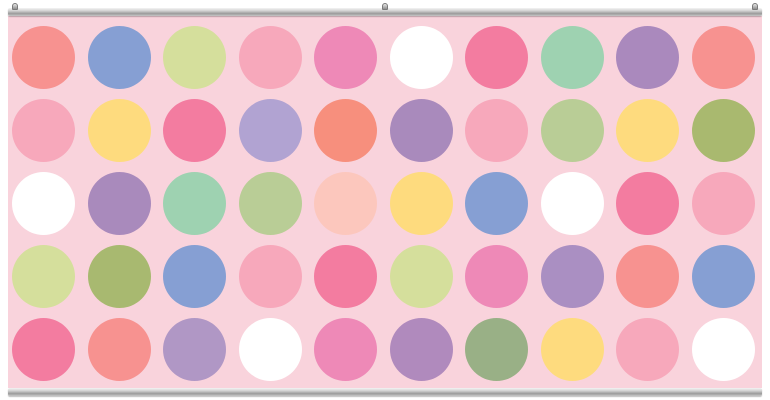 The width and height of the screenshot is (770, 400). Describe the element at coordinates (755, 6) in the screenshot. I see `right-hanger-icon` at that location.